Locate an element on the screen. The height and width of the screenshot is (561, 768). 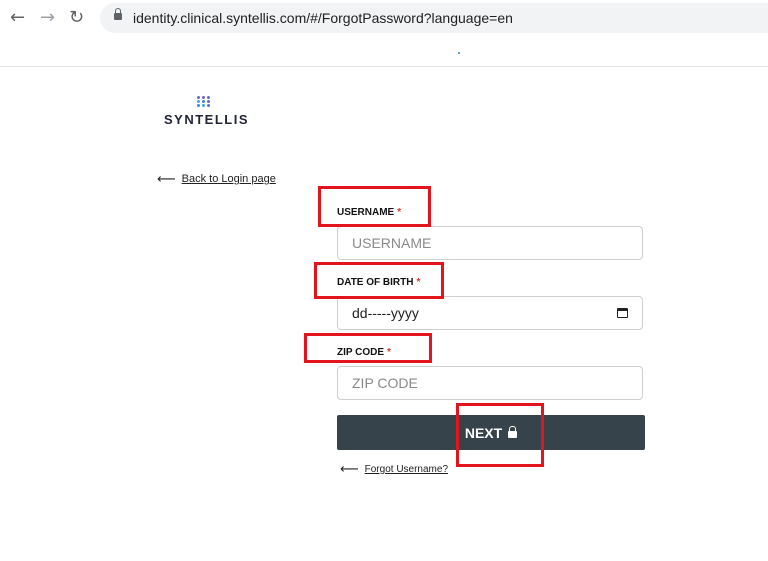
reload-icon: ↻ is located at coordinates (76, 18).